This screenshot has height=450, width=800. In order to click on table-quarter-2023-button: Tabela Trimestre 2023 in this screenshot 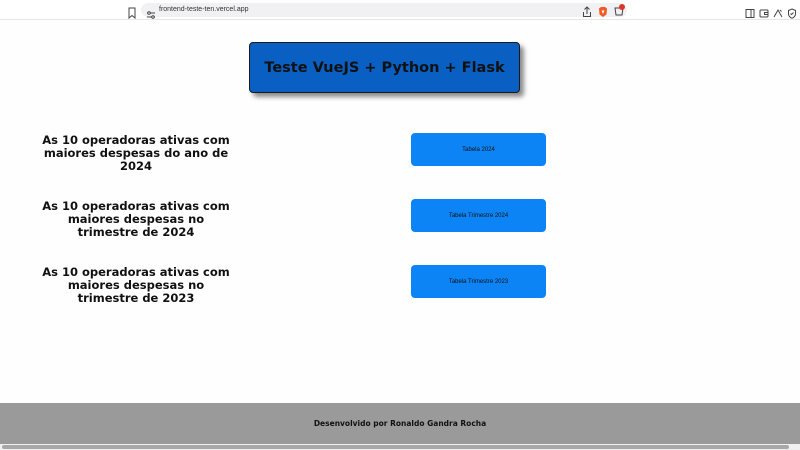, I will do `click(478, 281)`.